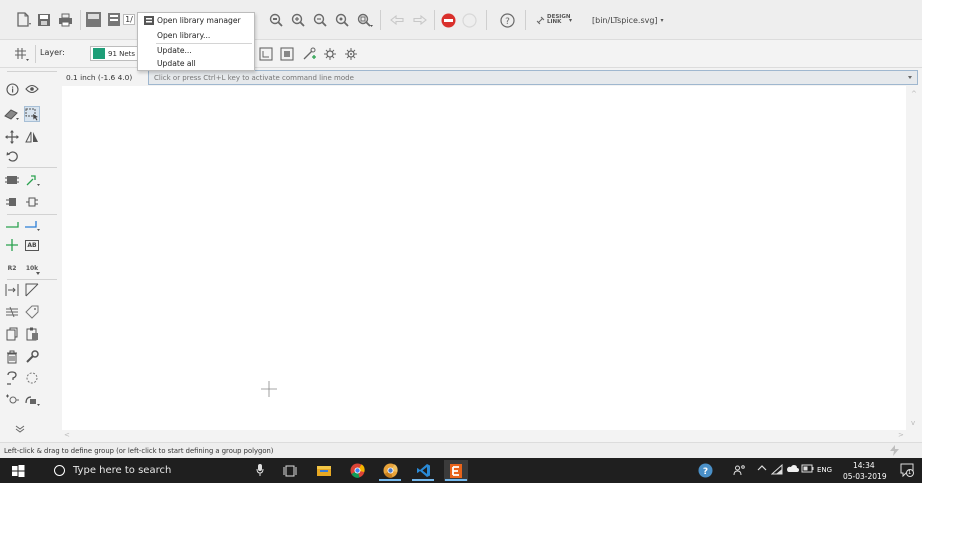  I want to click on taskbar-vscode, so click(423, 470).